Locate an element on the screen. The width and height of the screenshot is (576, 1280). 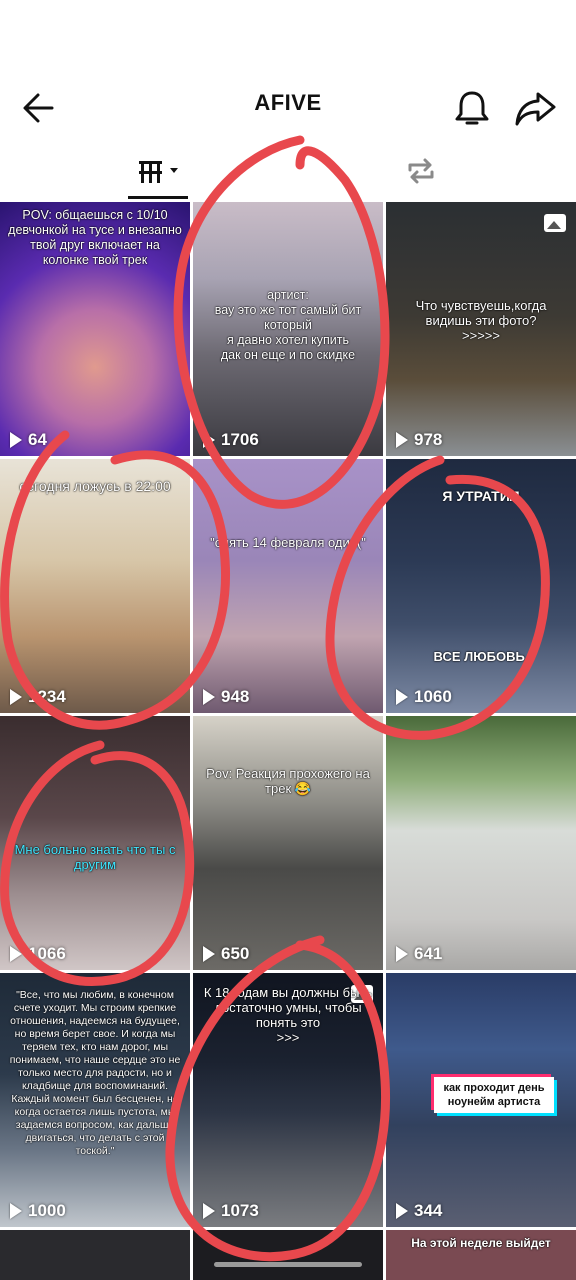
share-arrow-icon is located at coordinates (535, 108).